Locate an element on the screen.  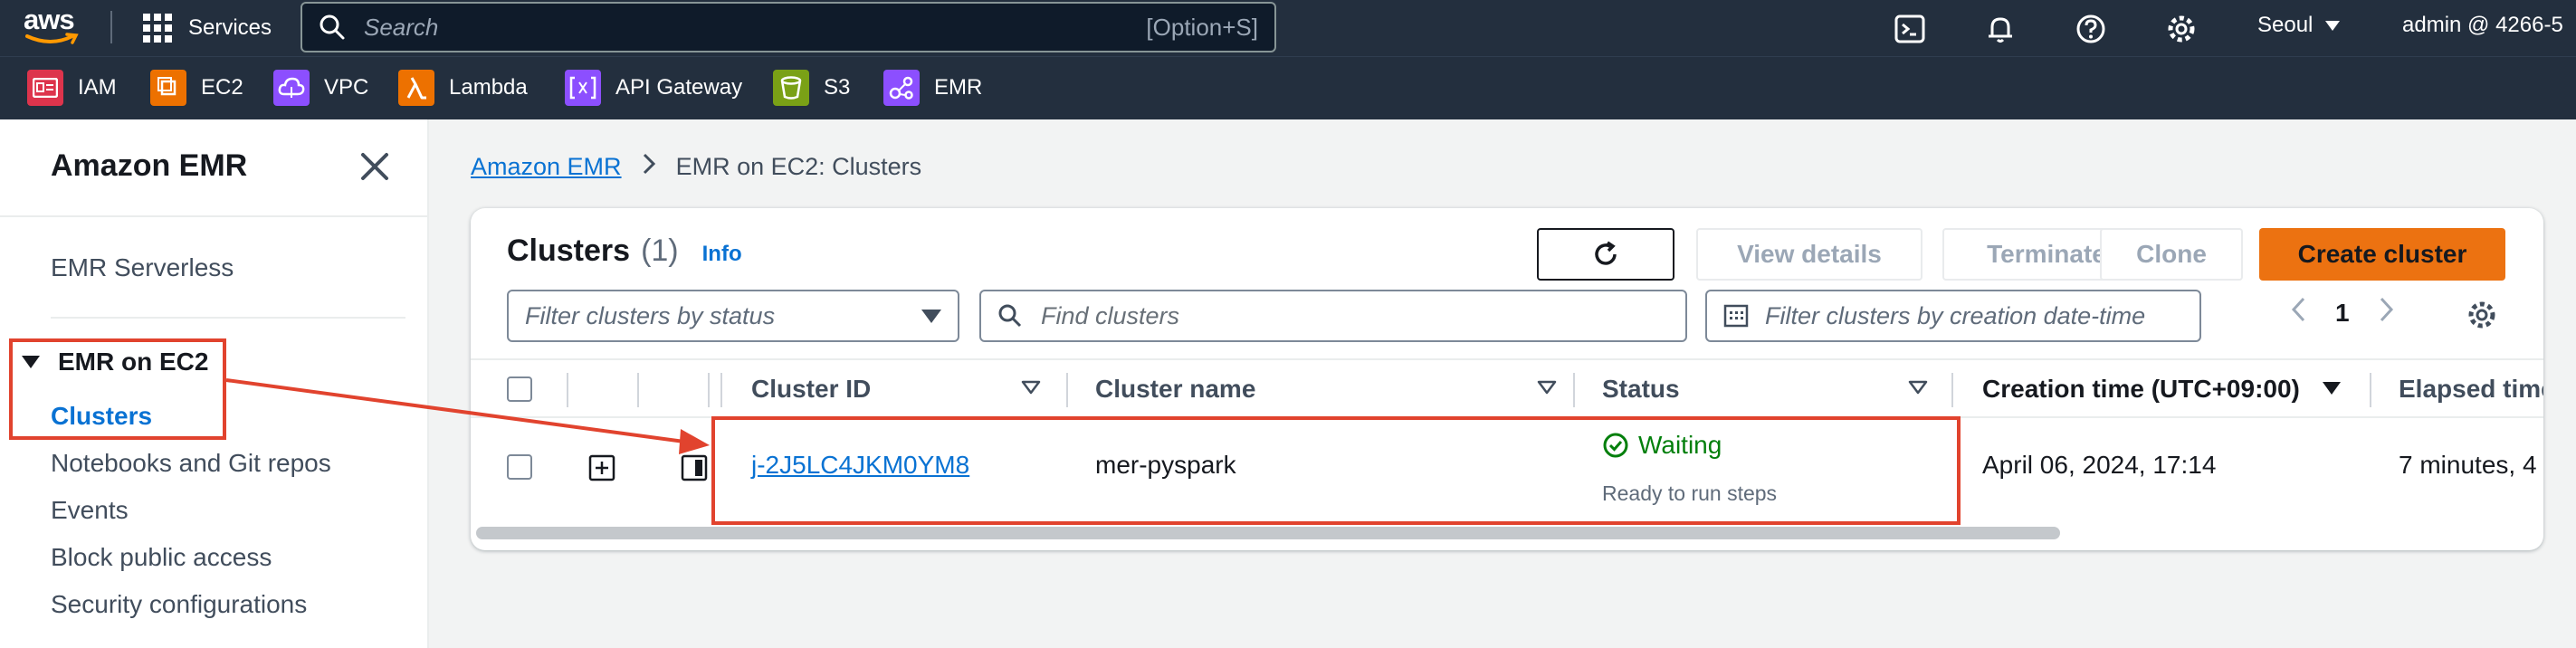
elapsed-time-cell: 7 minutes, 4 is located at coordinates (2468, 465).